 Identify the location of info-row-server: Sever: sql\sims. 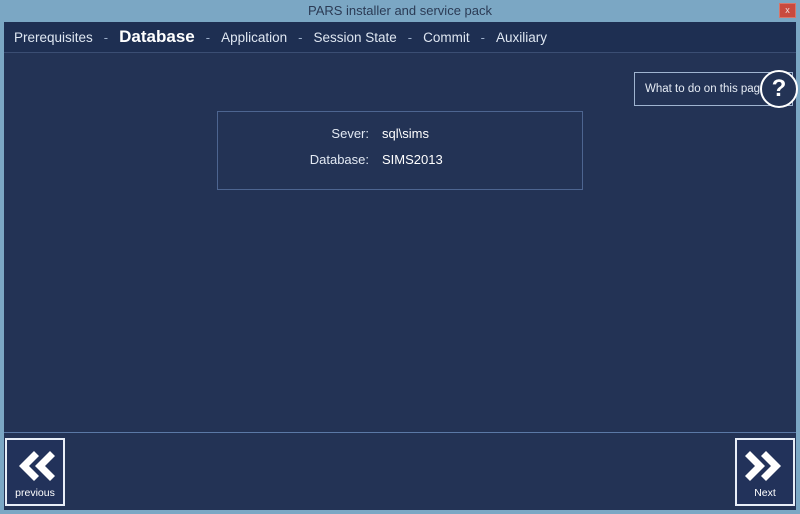
(401, 139).